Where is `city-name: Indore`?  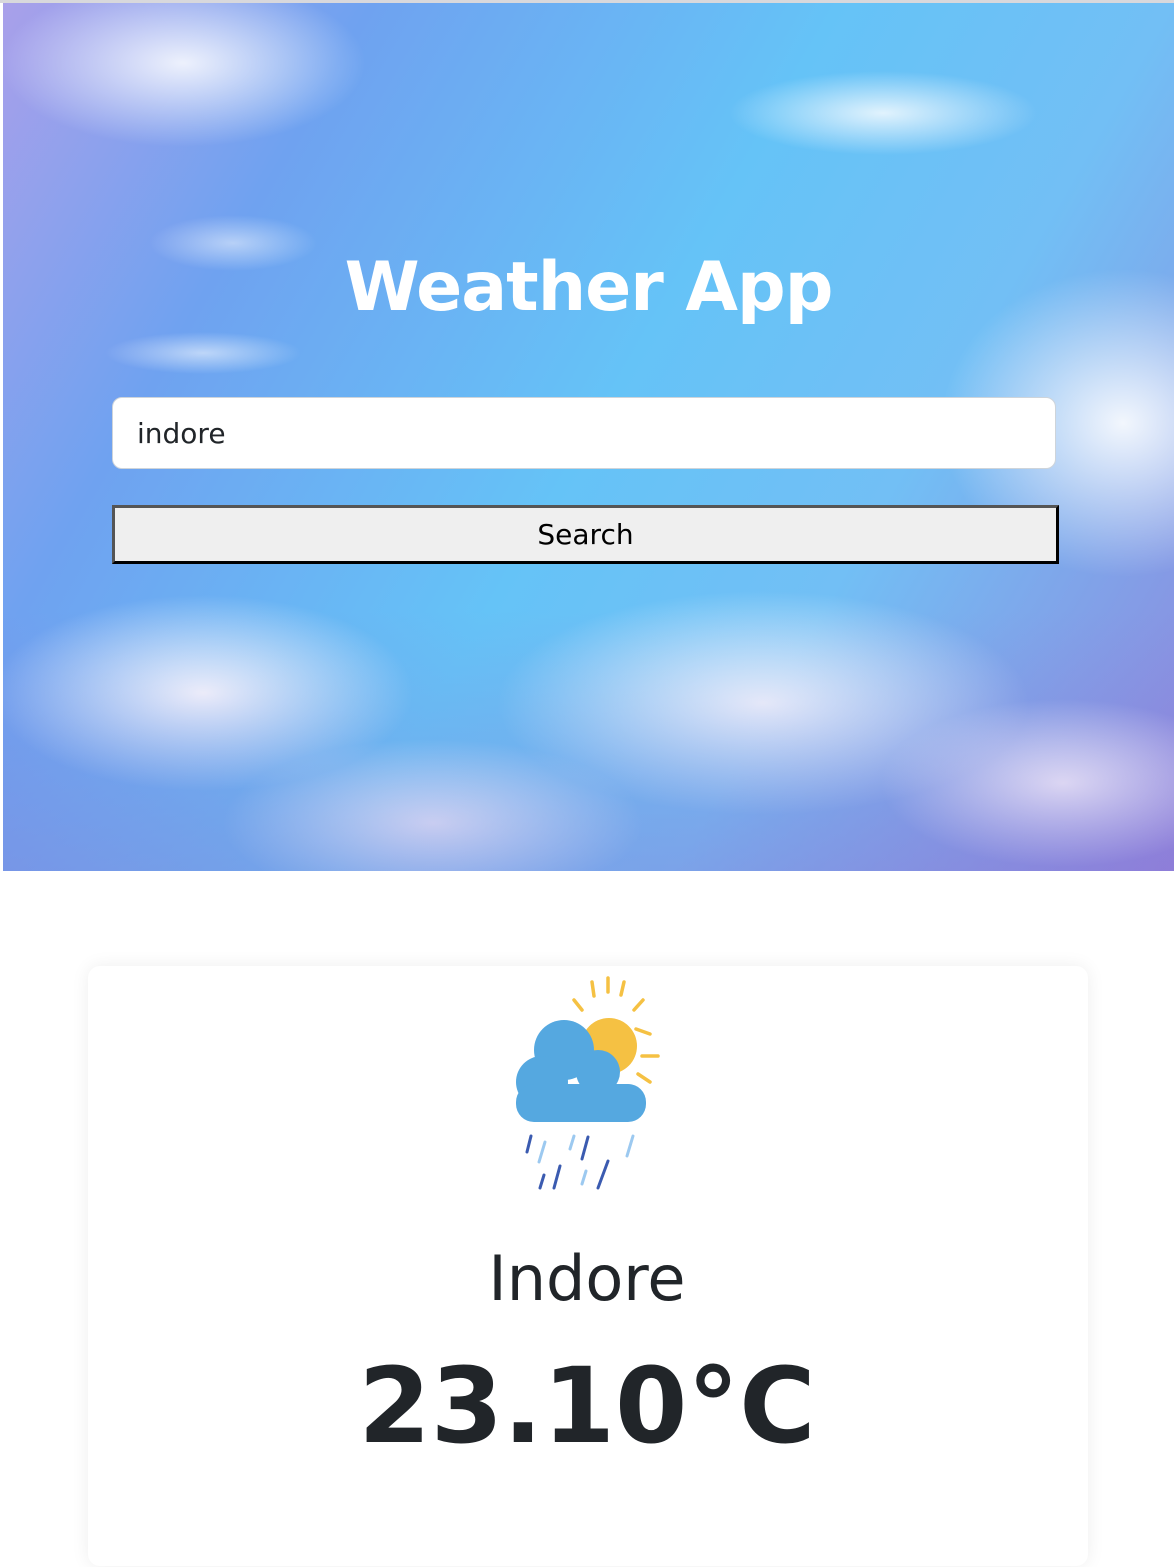
city-name: Indore is located at coordinates (587, 1278).